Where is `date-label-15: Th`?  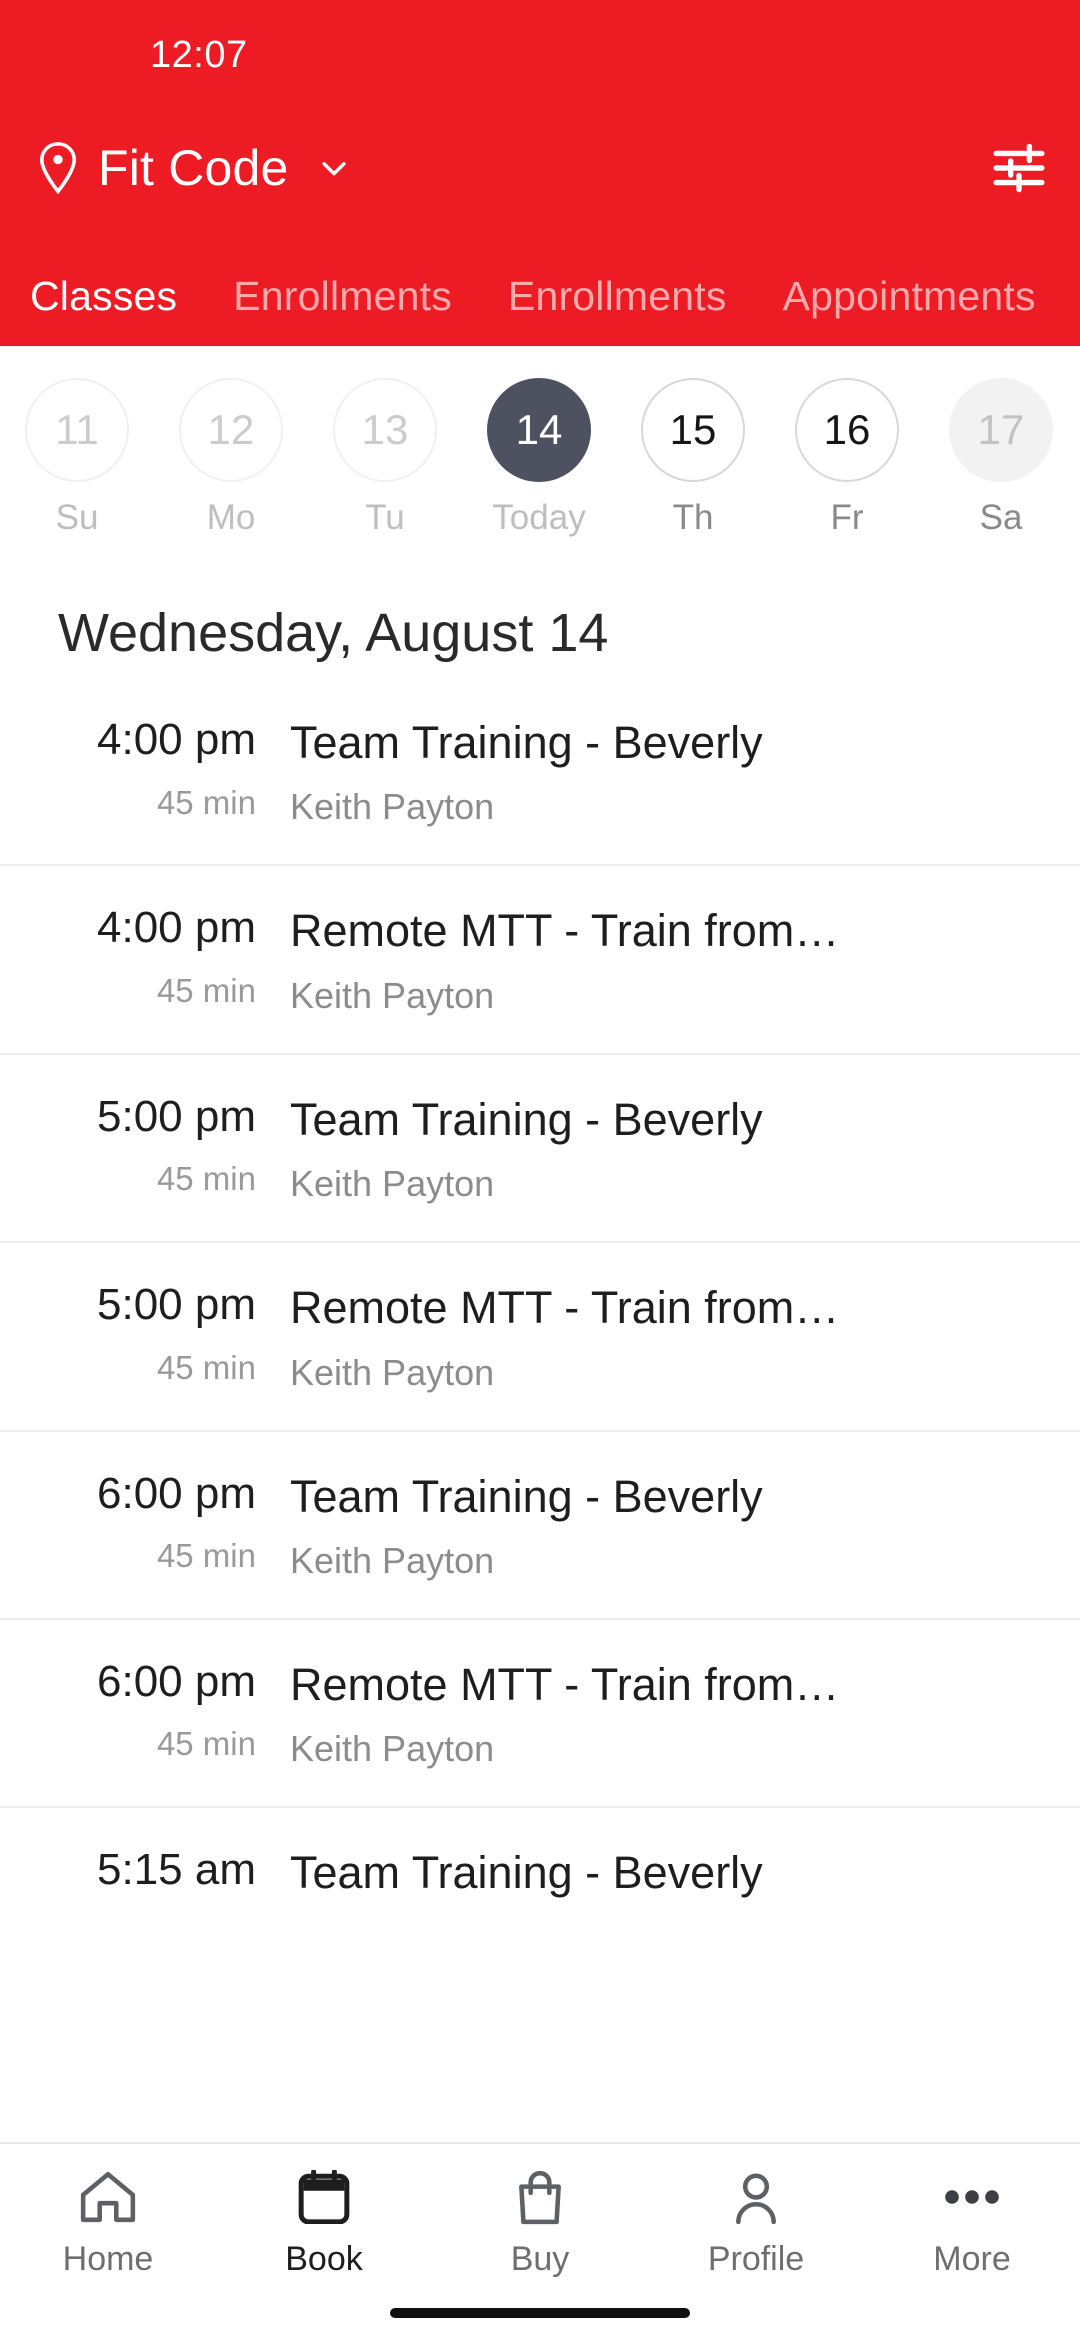
date-label-15: Th is located at coordinates (693, 517).